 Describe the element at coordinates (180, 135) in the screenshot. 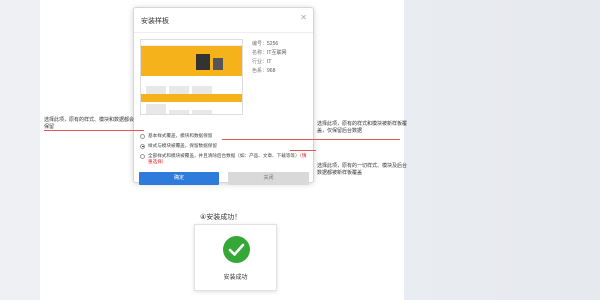

I see `option-label: 基本样式覆盖，模块和数据保留` at that location.